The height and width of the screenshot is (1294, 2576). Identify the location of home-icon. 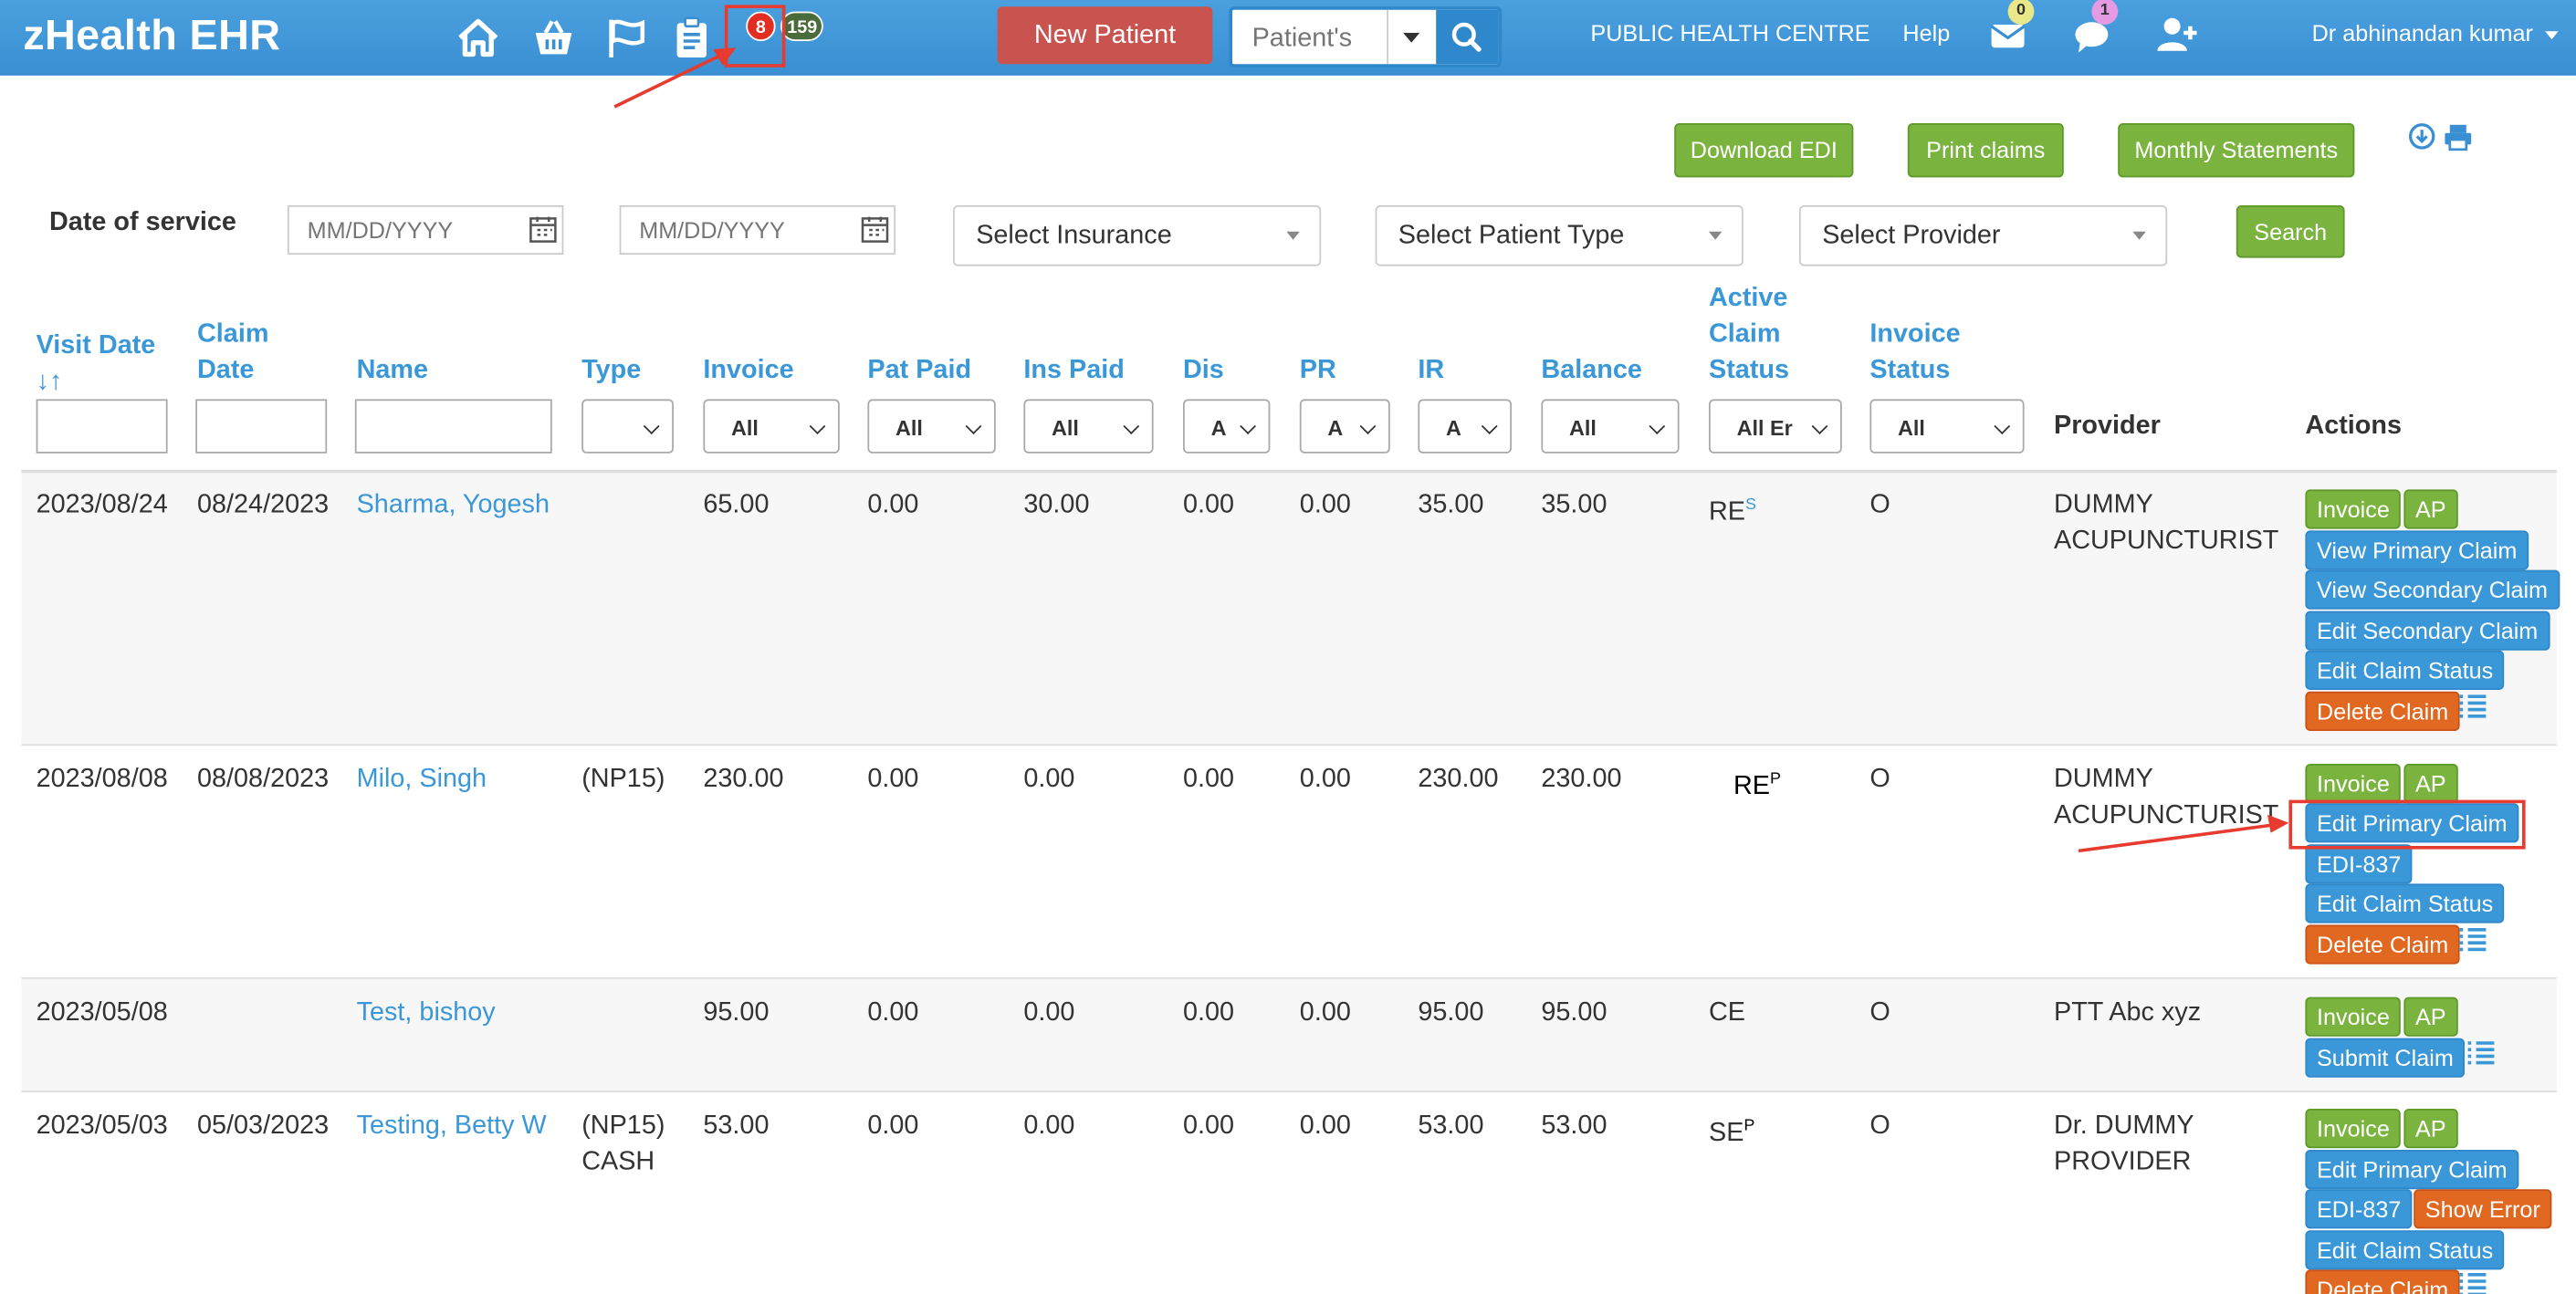
(478, 37).